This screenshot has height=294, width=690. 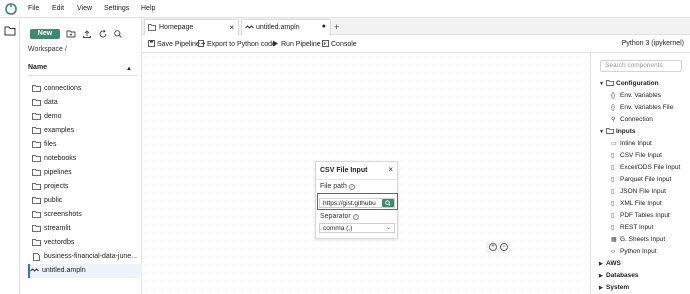 What do you see at coordinates (622, 275) in the screenshot?
I see `category-label: Databases` at bounding box center [622, 275].